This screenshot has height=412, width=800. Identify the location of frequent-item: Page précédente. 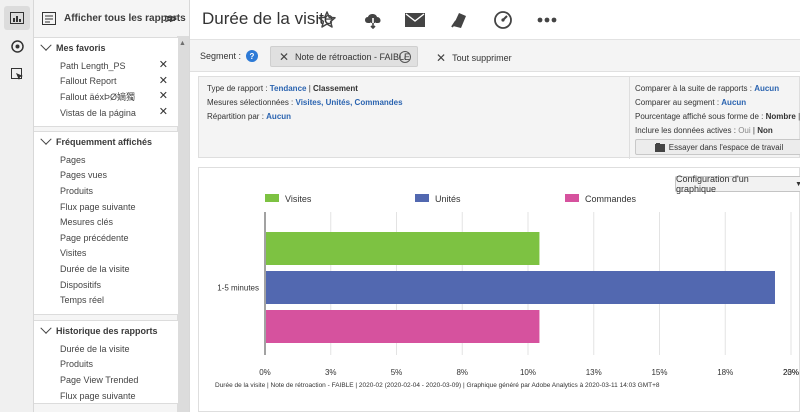
(106, 238).